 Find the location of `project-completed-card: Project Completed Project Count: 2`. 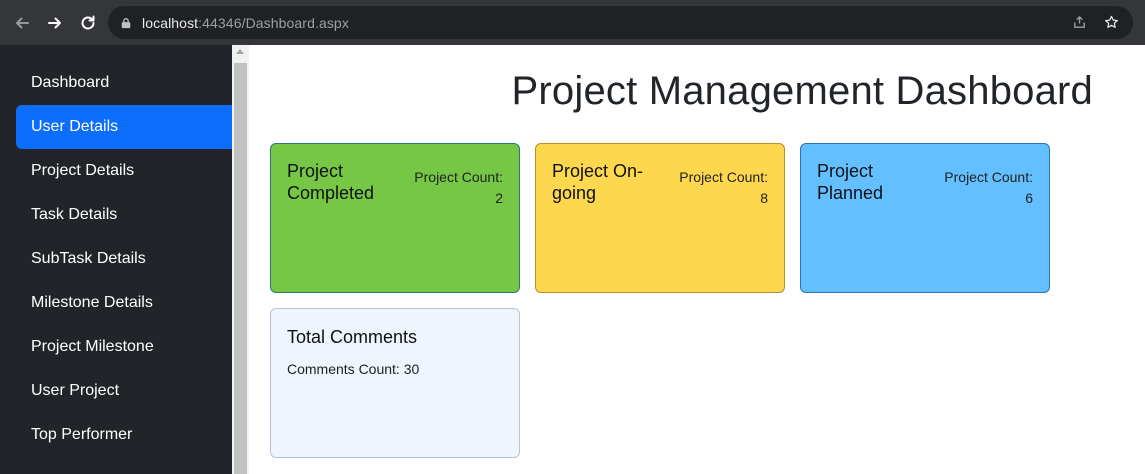

project-completed-card: Project Completed Project Count: 2 is located at coordinates (395, 218).